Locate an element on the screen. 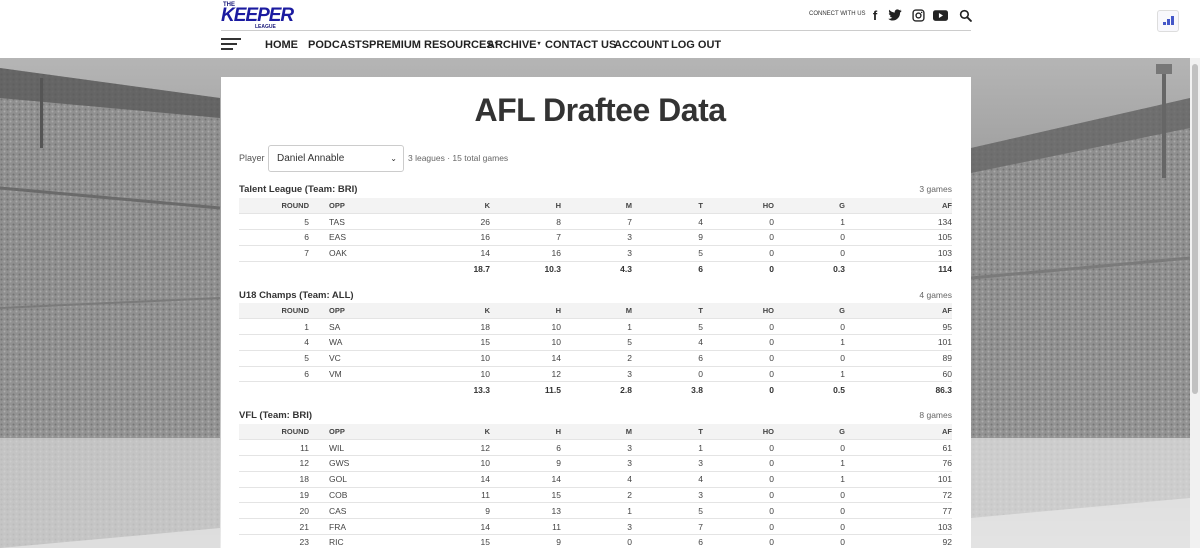 The width and height of the screenshot is (1200, 548). table-cell: GWS is located at coordinates (354, 463).